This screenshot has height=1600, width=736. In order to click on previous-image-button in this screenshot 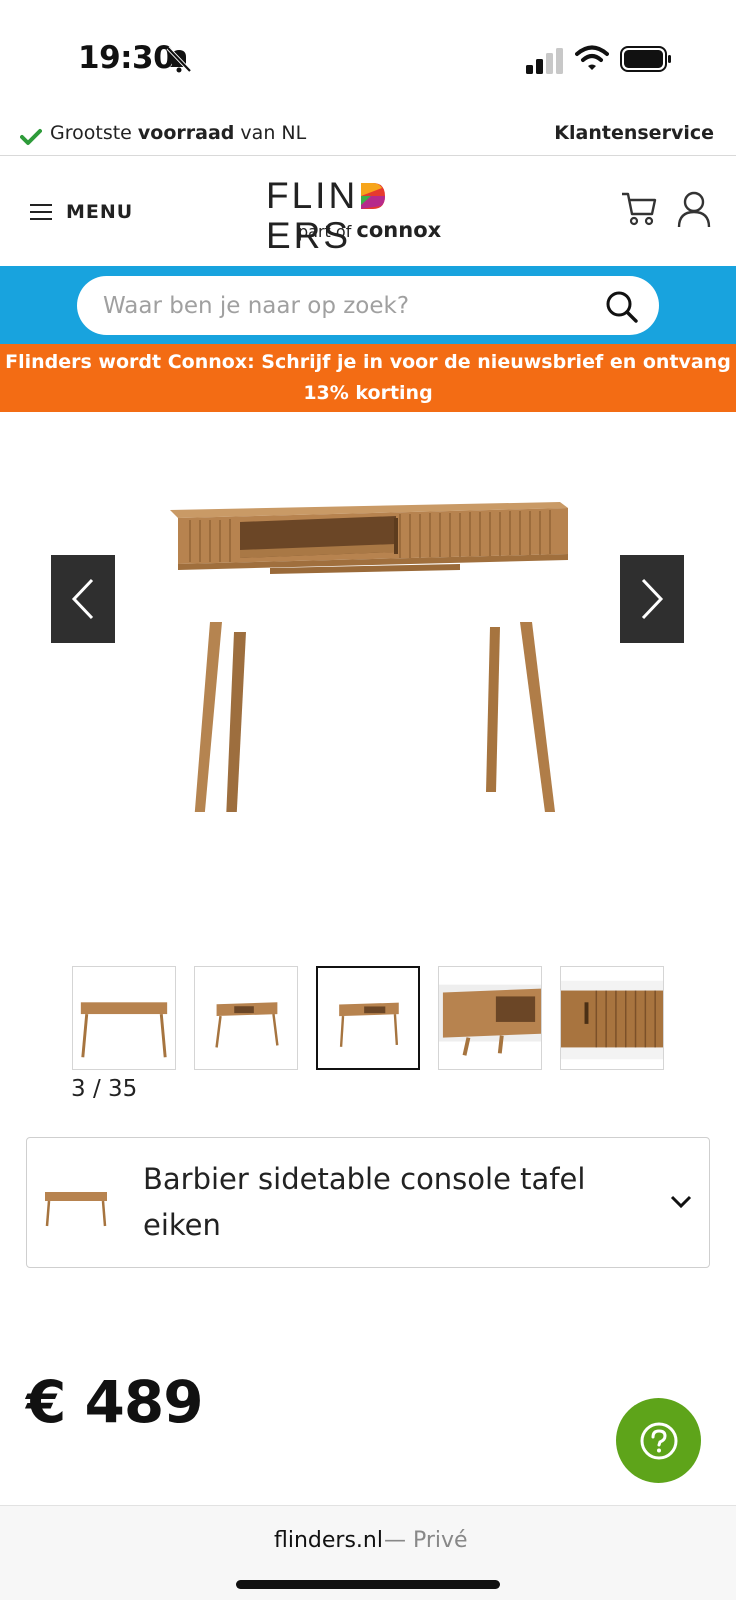, I will do `click(83, 599)`.